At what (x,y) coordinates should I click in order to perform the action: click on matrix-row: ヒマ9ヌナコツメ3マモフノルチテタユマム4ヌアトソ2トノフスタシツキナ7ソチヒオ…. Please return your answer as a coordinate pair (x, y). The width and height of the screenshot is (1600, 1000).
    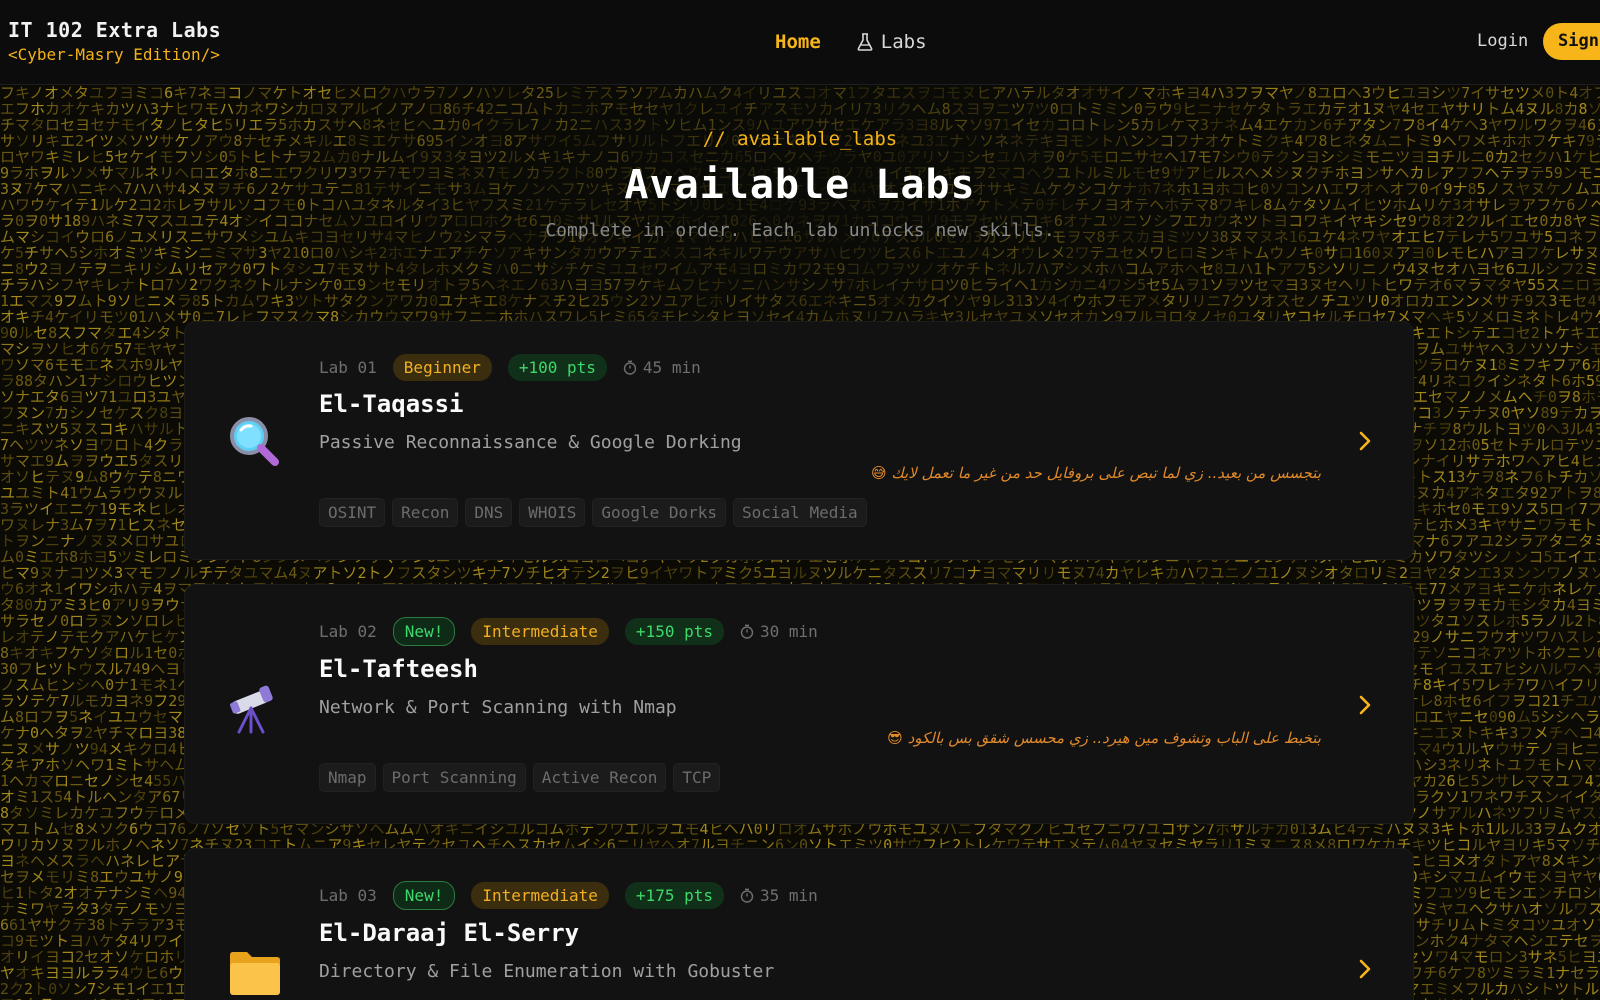
    Looking at the image, I should click on (800, 573).